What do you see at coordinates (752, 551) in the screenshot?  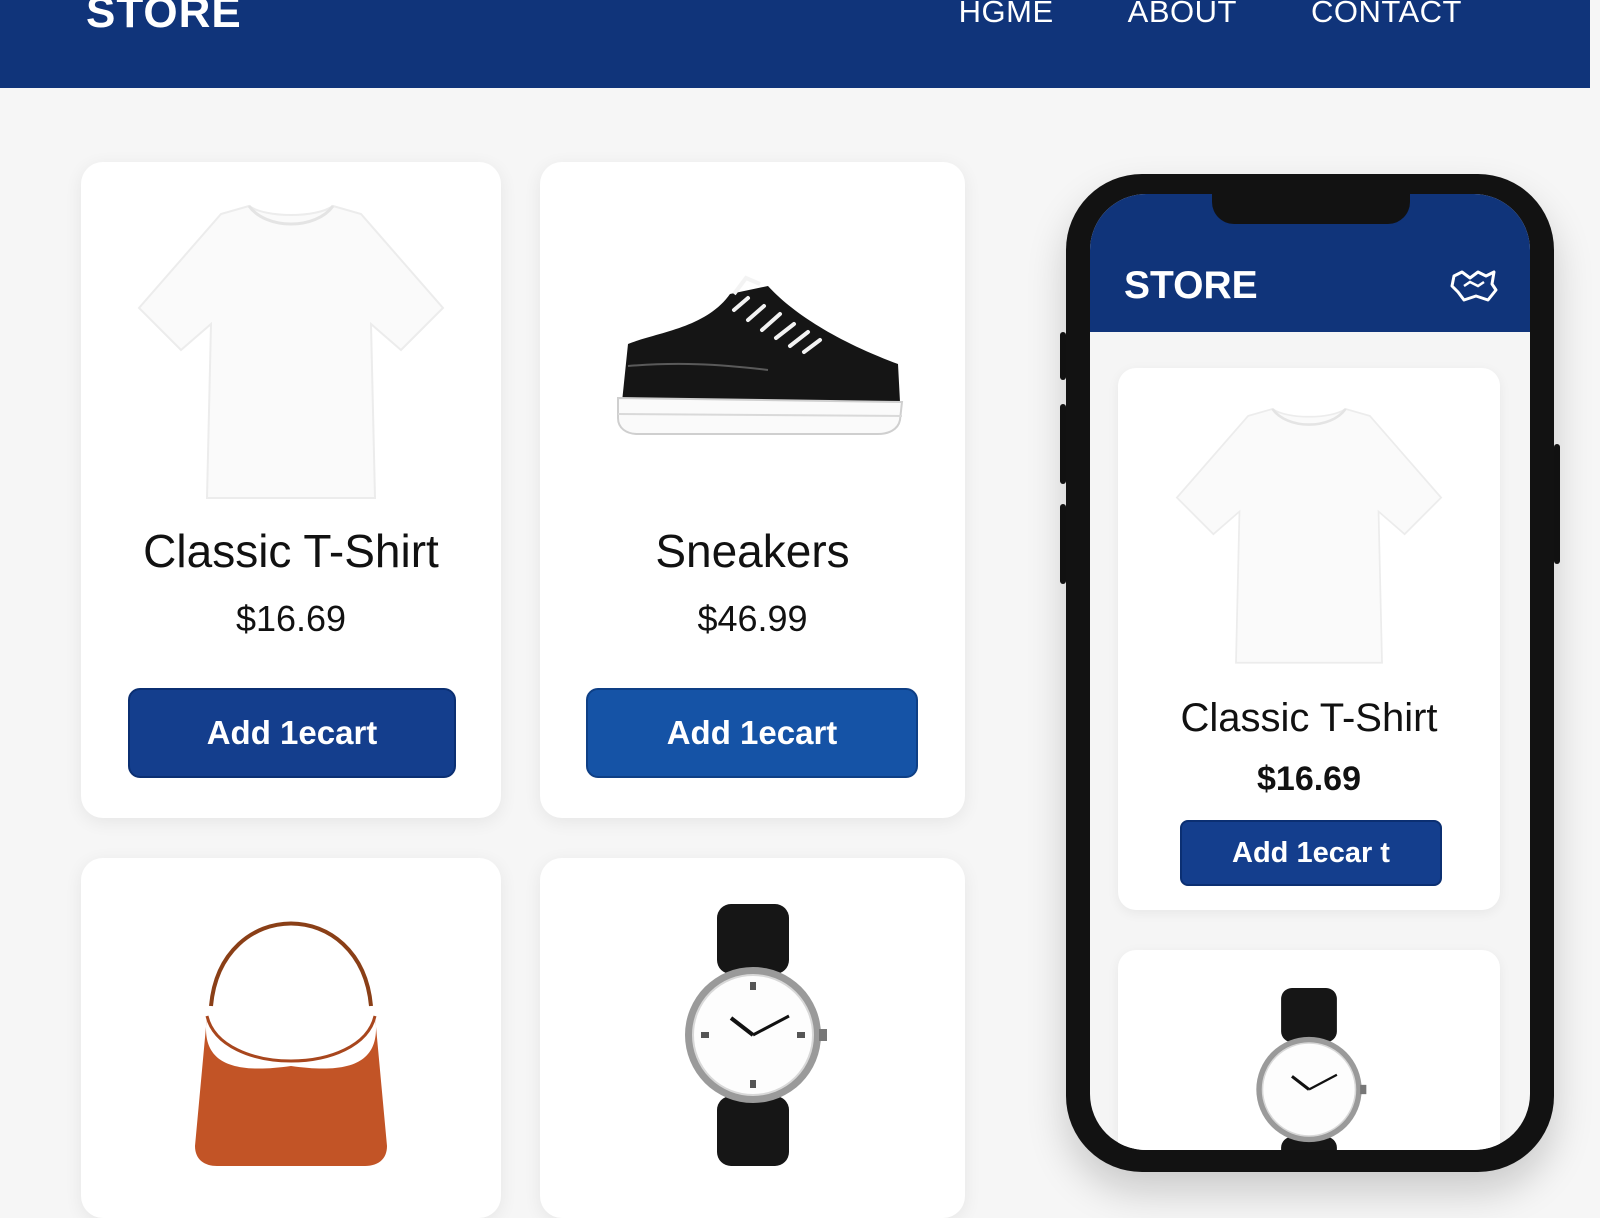 I see `product-name: Sneakers` at bounding box center [752, 551].